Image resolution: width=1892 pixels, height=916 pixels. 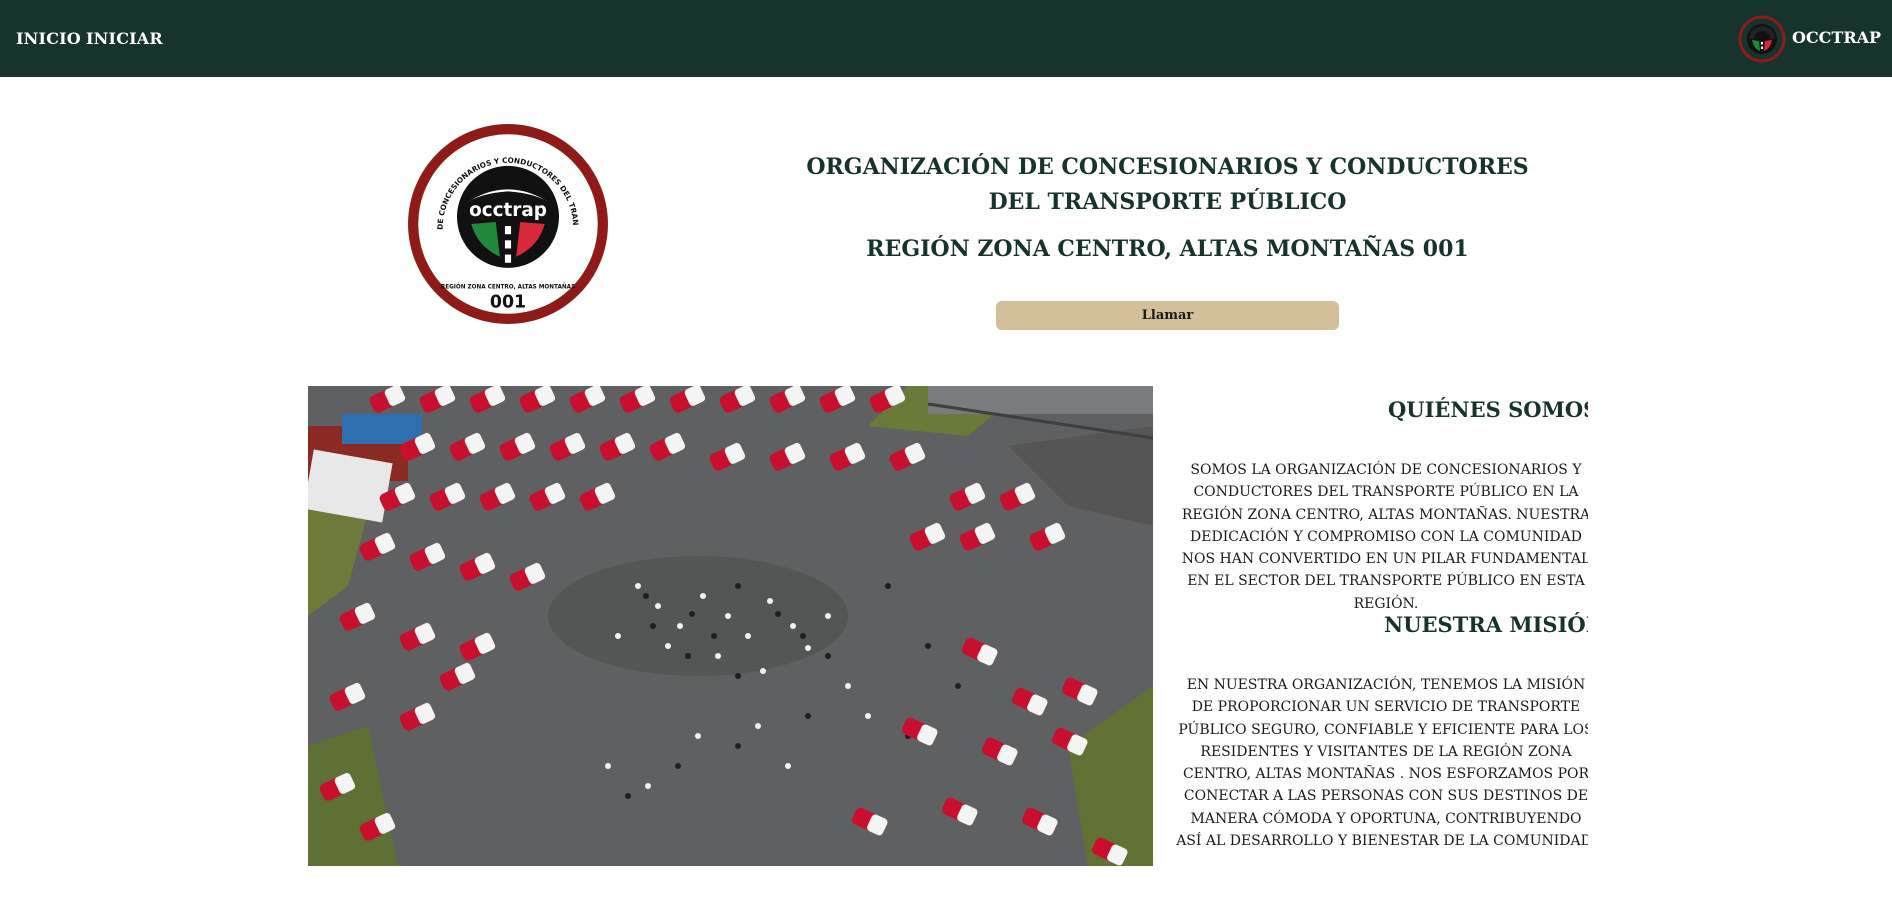 What do you see at coordinates (508, 286) in the screenshot?
I see `logo-region-text: REGIÓN ZONA CENTRO, ALTAS MONTAÑAS` at bounding box center [508, 286].